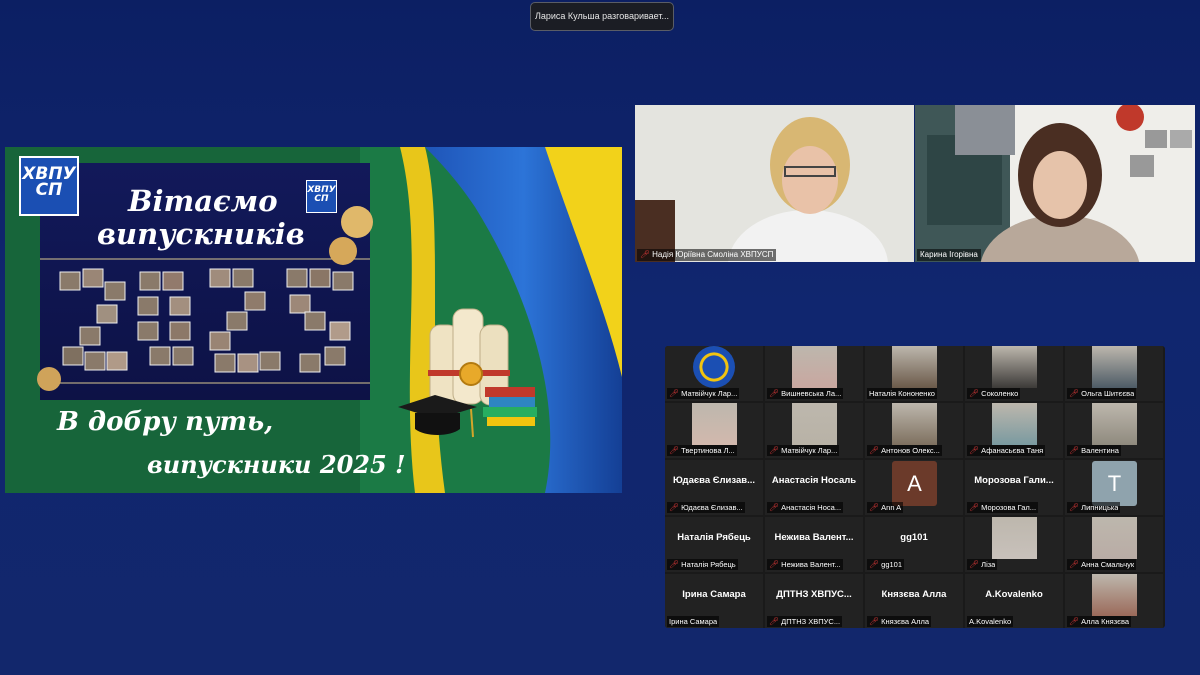 The image size is (1200, 675). What do you see at coordinates (914, 373) in the screenshot?
I see `participant-tile: Наталія Кононенко` at bounding box center [914, 373].